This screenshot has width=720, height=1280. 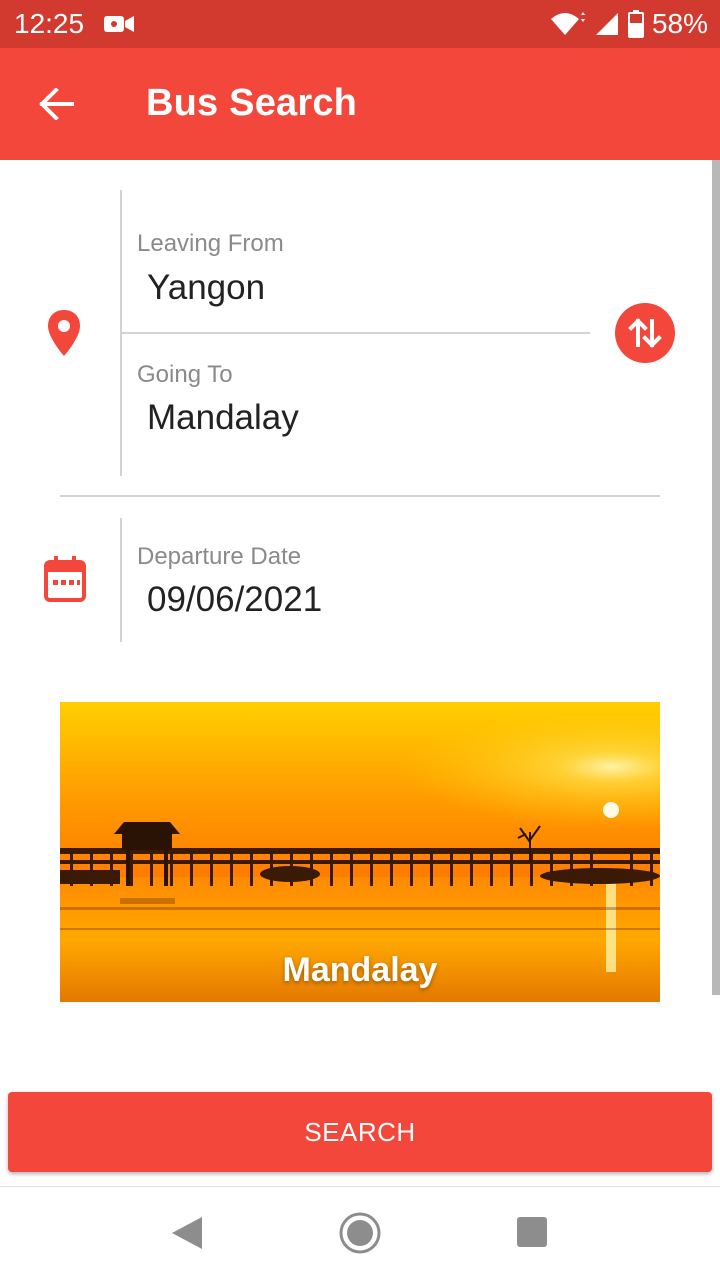 What do you see at coordinates (219, 556) in the screenshot?
I see `departure-date-label: Departure Date` at bounding box center [219, 556].